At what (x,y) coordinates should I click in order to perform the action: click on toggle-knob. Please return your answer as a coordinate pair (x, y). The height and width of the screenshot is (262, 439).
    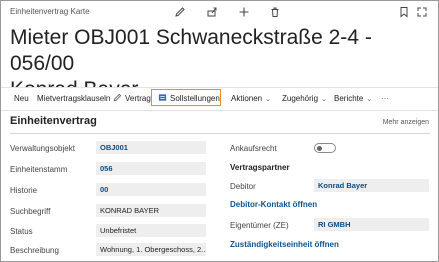
    Looking at the image, I should click on (319, 148).